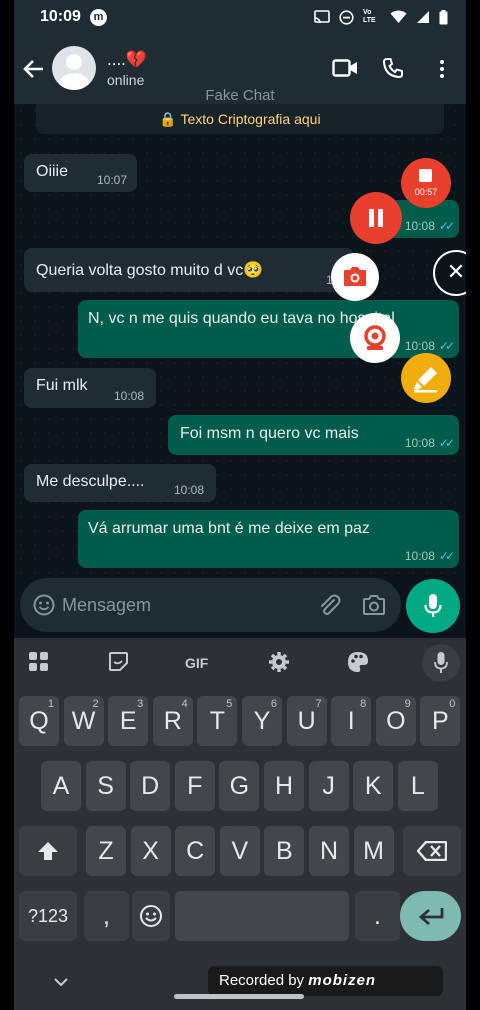 This screenshot has width=480, height=1010. I want to click on key-label: F, so click(195, 786).